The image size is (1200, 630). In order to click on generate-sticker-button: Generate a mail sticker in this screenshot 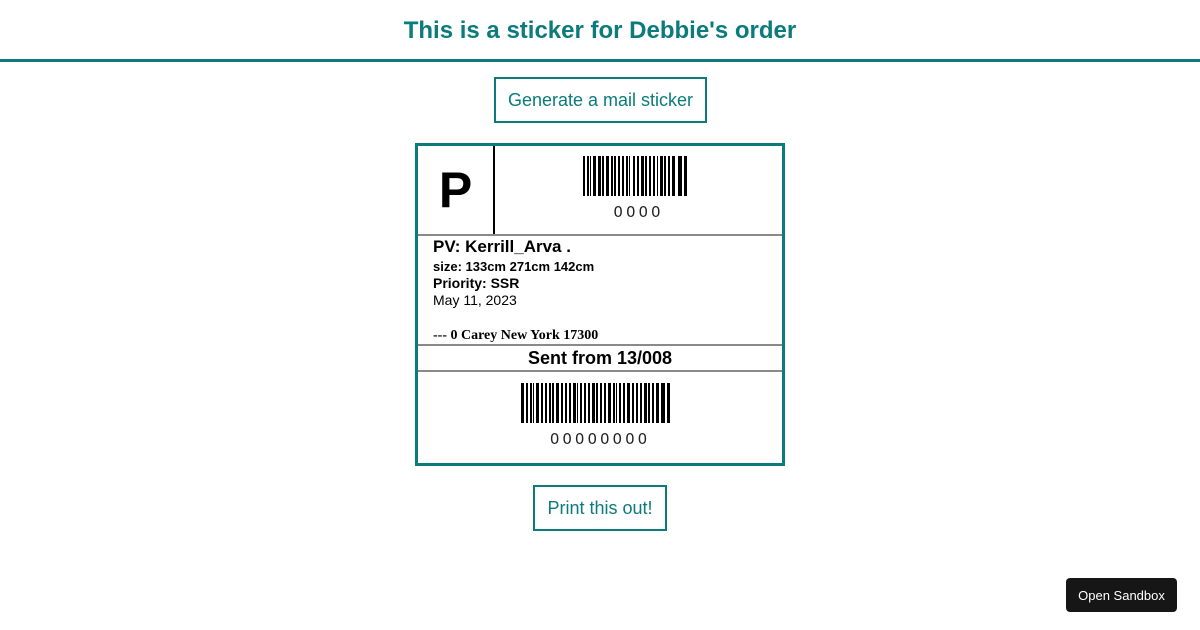, I will do `click(600, 100)`.